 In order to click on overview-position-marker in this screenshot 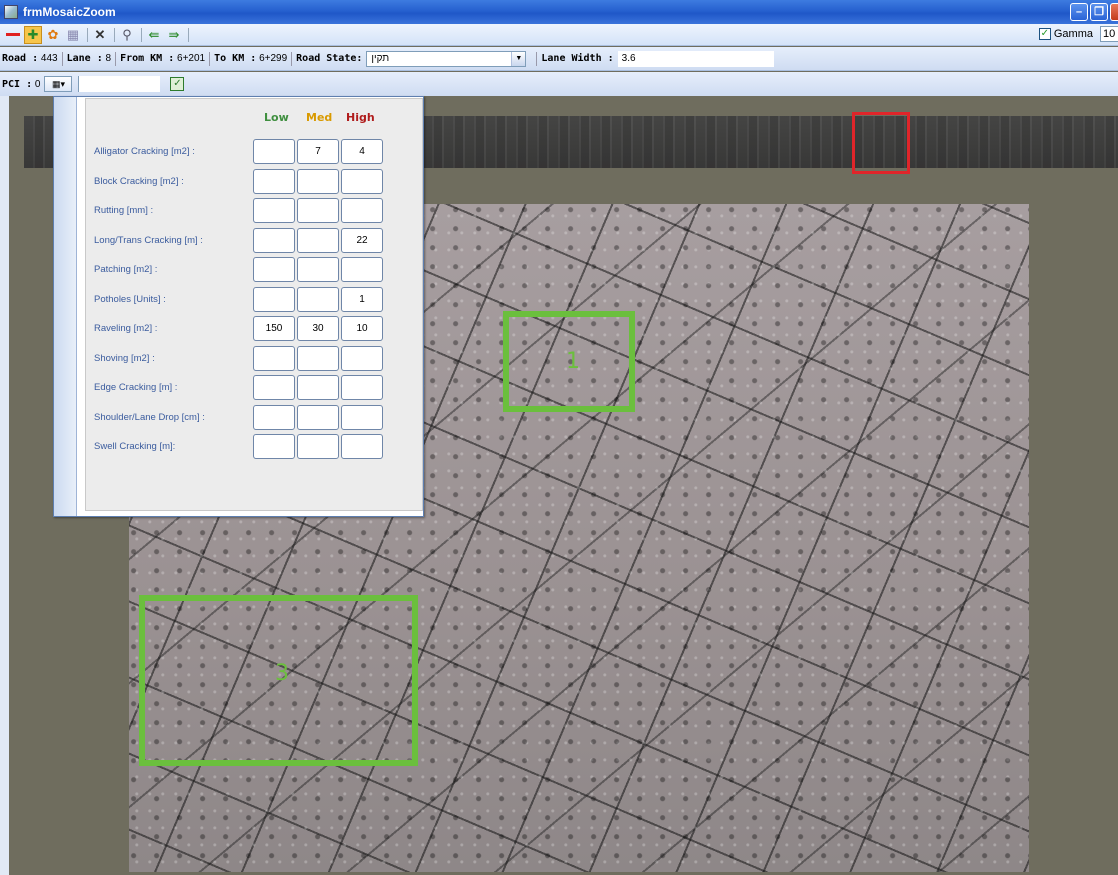, I will do `click(881, 143)`.